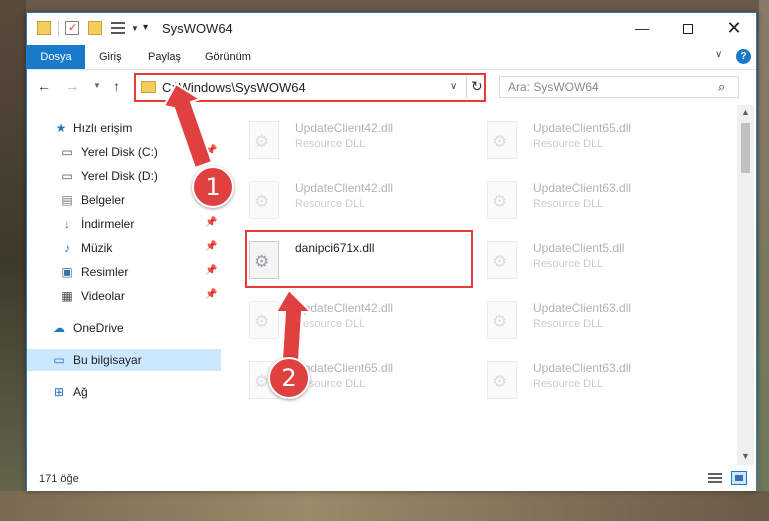 This screenshot has width=769, height=521. I want to click on callout-arrows, so click(238, 221).